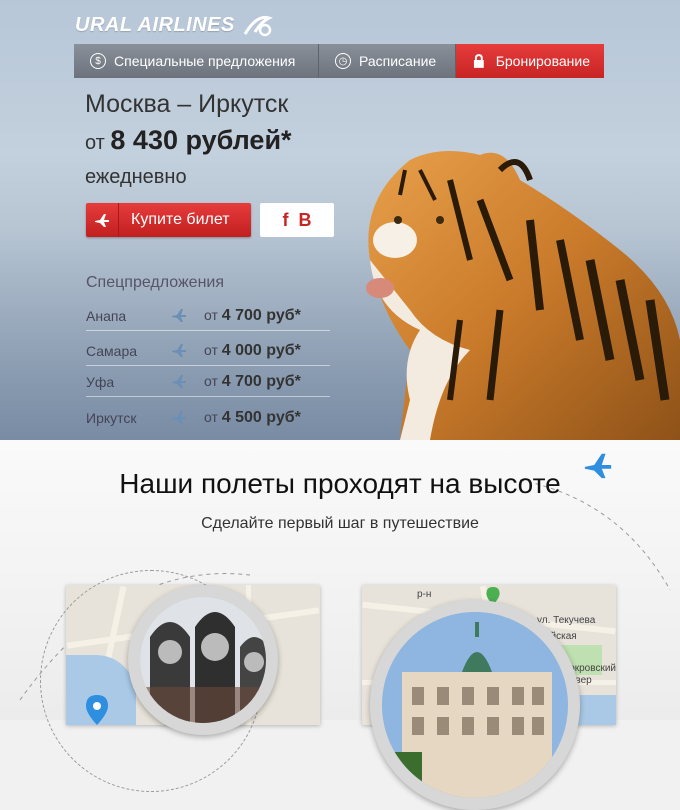 This screenshot has width=680, height=810. I want to click on offer-city: Анапа, so click(106, 316).